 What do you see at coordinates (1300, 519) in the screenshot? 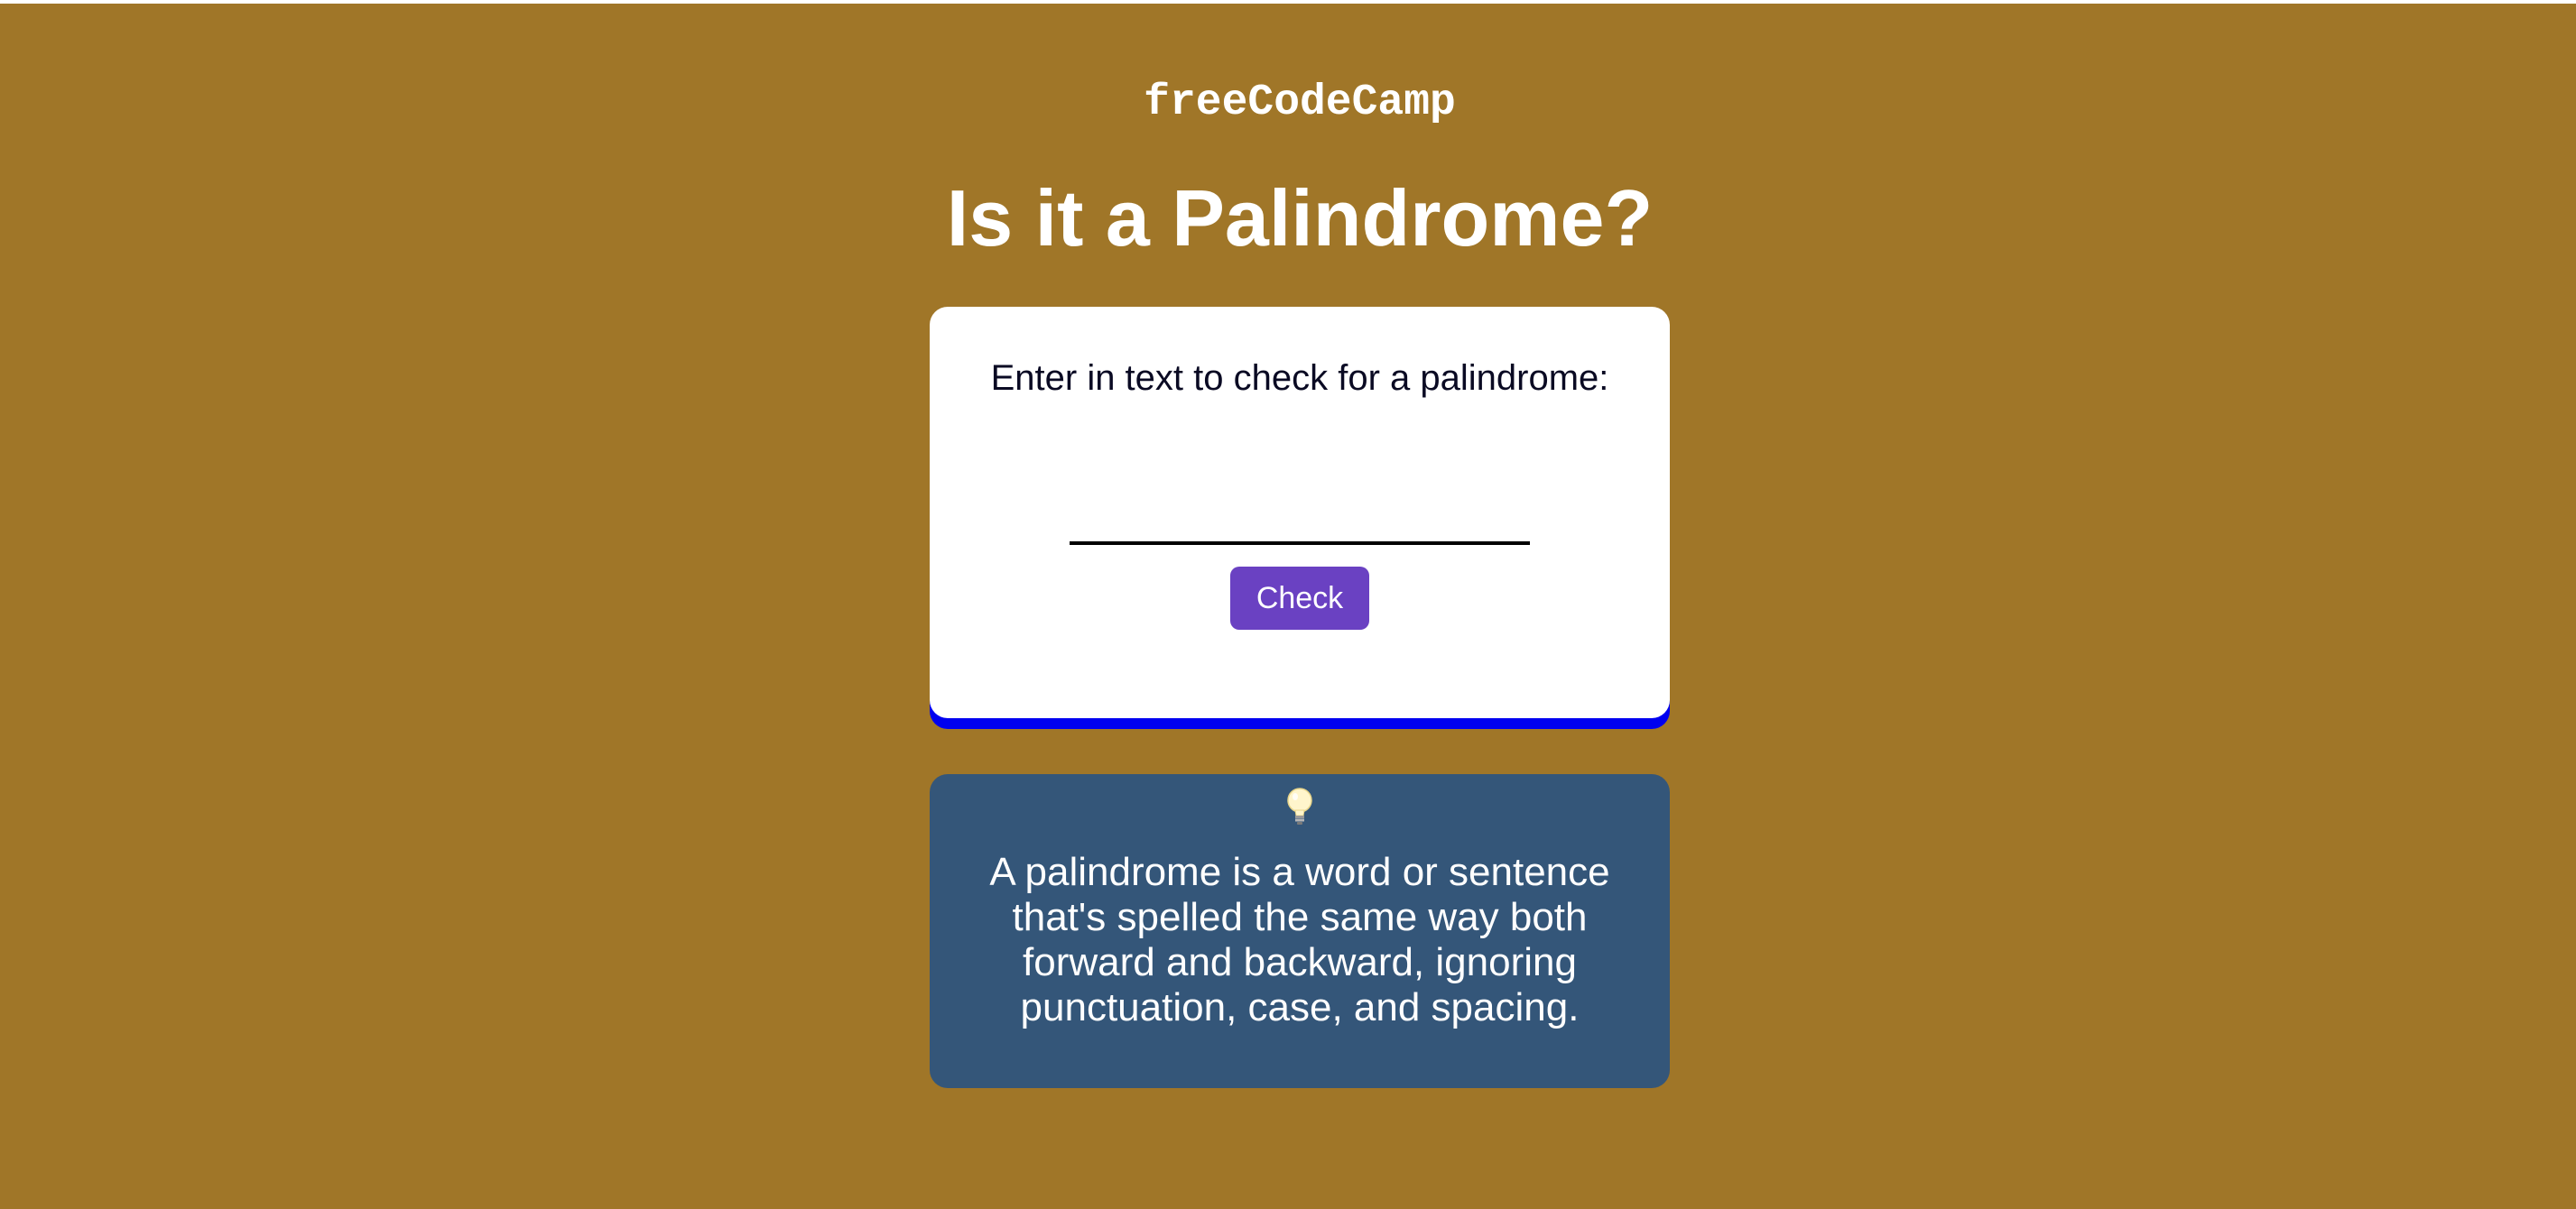
I see `text-input` at bounding box center [1300, 519].